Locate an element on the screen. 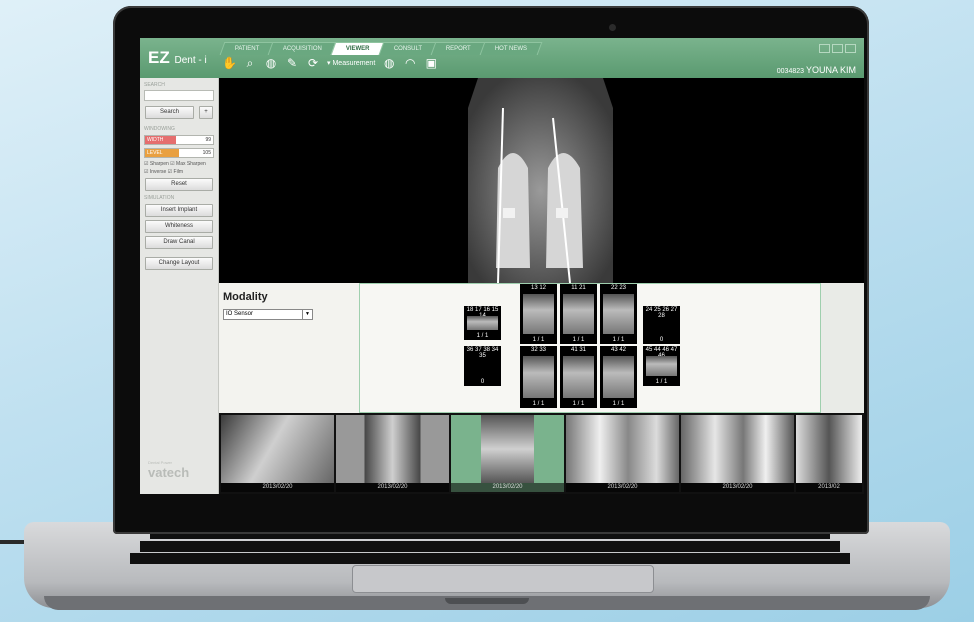 This screenshot has width=974, height=622. thumbnail-selected: 2013/02/20 is located at coordinates (507, 453).